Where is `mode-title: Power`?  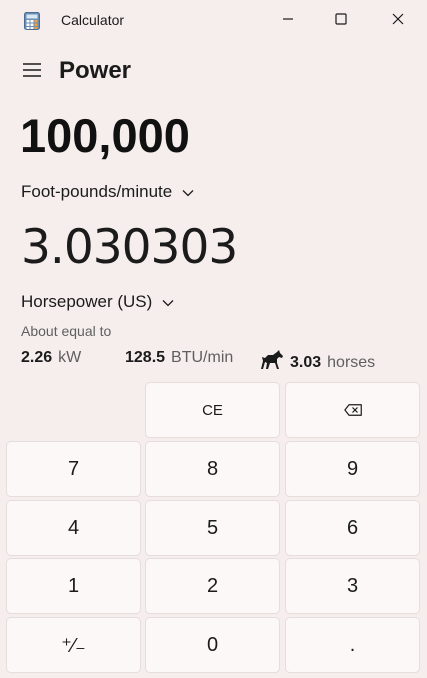 mode-title: Power is located at coordinates (95, 70).